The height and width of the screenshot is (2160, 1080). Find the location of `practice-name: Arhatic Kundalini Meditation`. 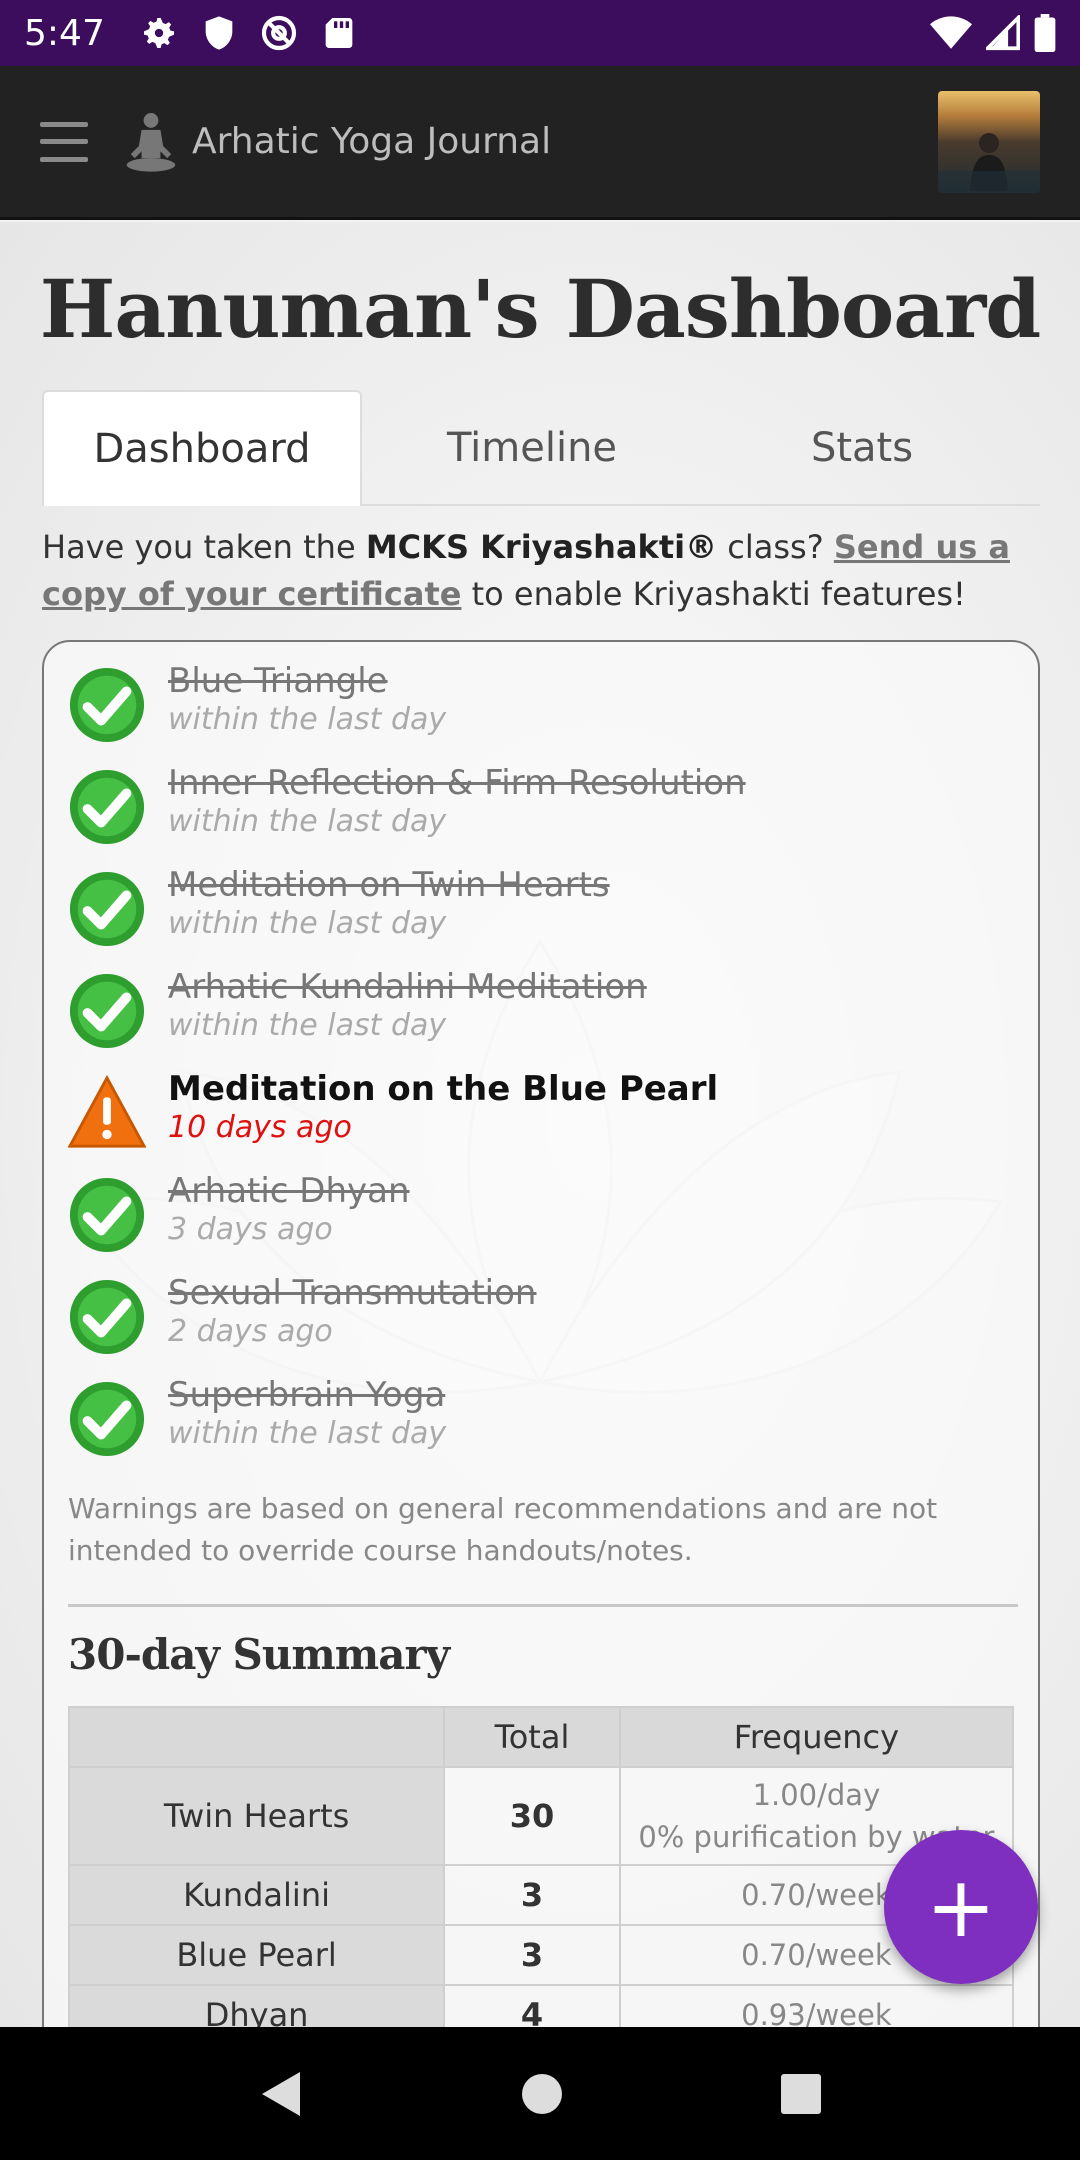

practice-name: Arhatic Kundalini Meditation is located at coordinates (407, 987).